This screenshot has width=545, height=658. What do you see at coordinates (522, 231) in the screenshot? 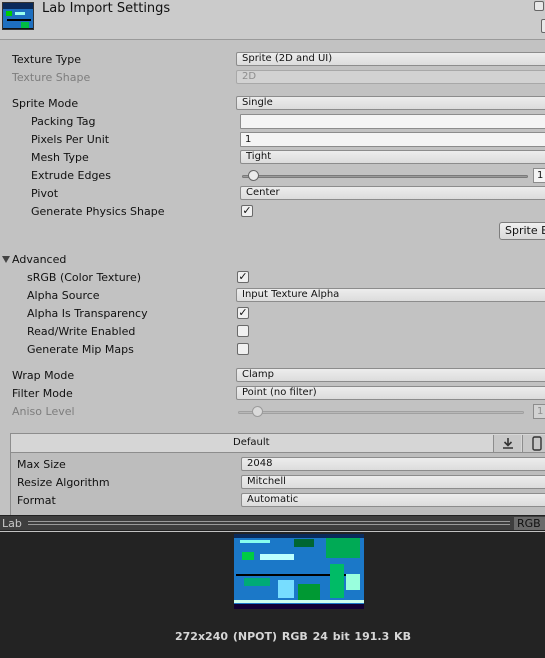
I see `sprite-editor-button: Sprite E` at bounding box center [522, 231].